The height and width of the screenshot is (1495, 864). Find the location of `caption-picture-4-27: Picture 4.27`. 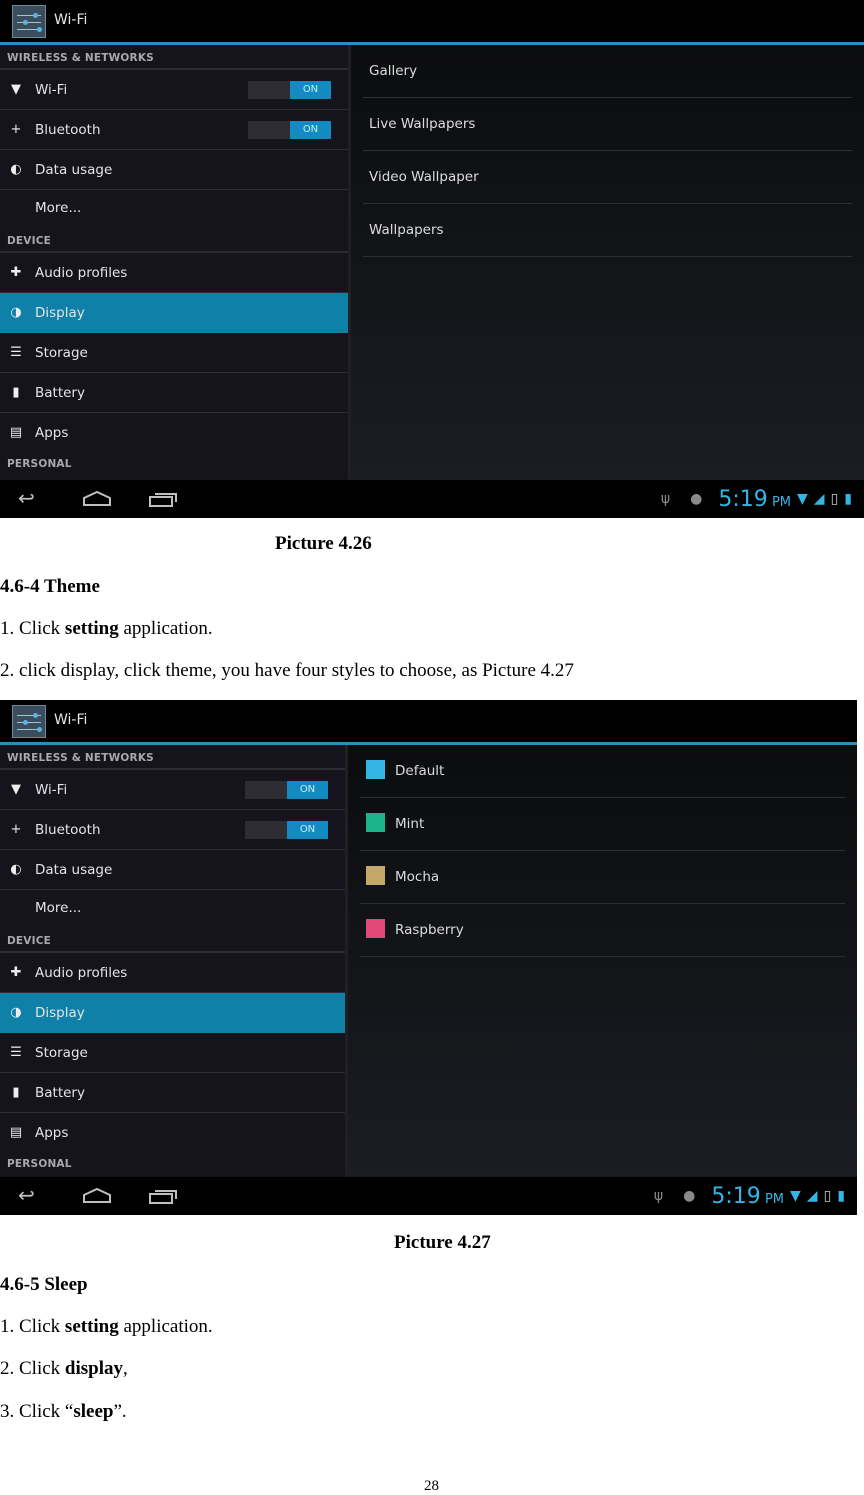

caption-picture-4-27: Picture 4.27 is located at coordinates (442, 1242).